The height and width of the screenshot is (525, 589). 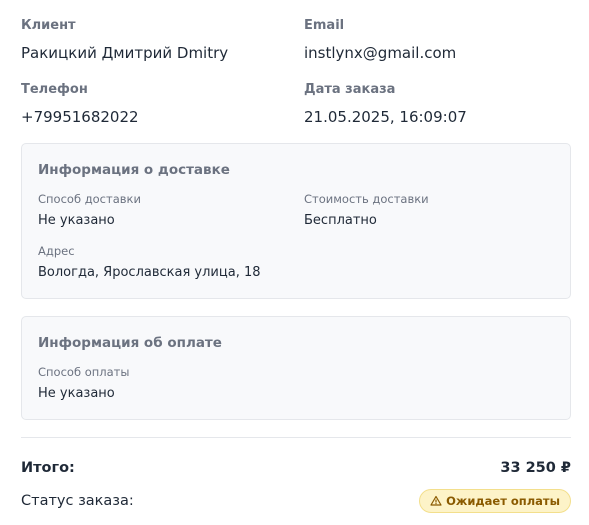 I want to click on status-label: Статус заказа:, so click(x=77, y=501).